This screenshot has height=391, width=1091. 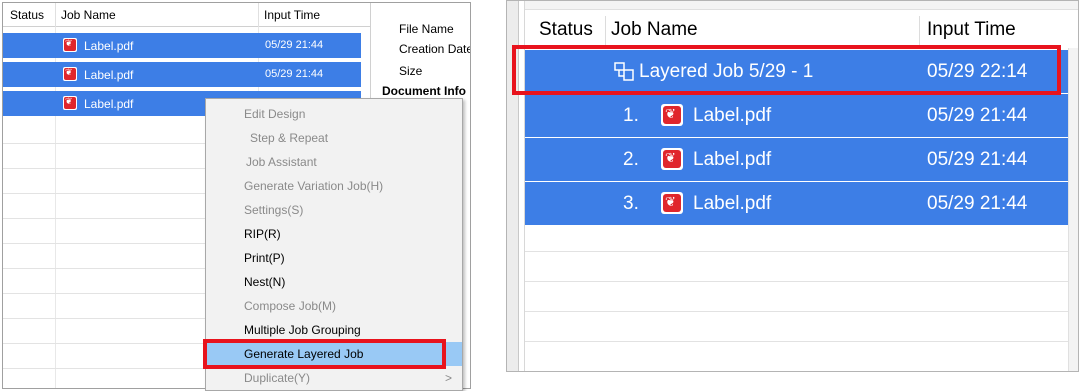 What do you see at coordinates (435, 49) in the screenshot?
I see `property-creation-date: Creation Date` at bounding box center [435, 49].